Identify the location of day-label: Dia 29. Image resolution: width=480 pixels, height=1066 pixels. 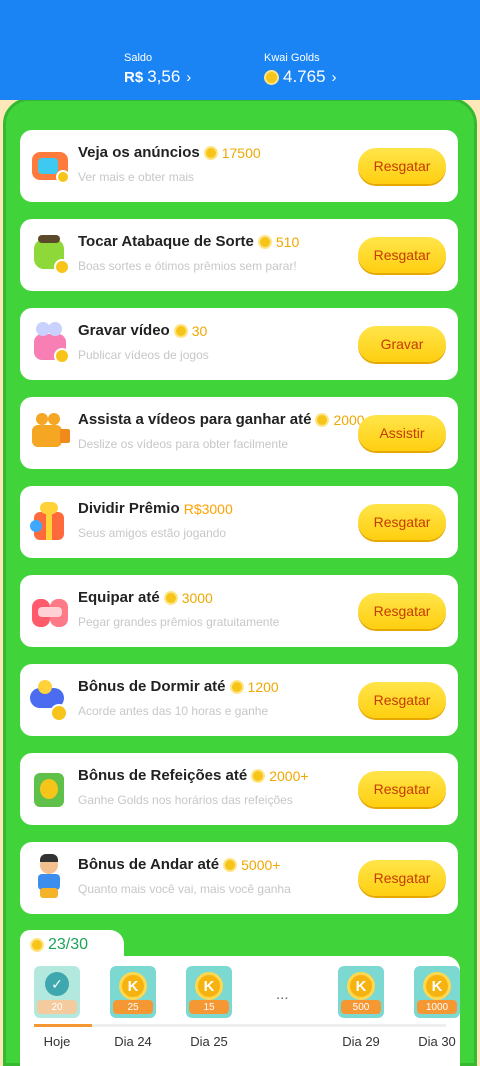
(361, 1041).